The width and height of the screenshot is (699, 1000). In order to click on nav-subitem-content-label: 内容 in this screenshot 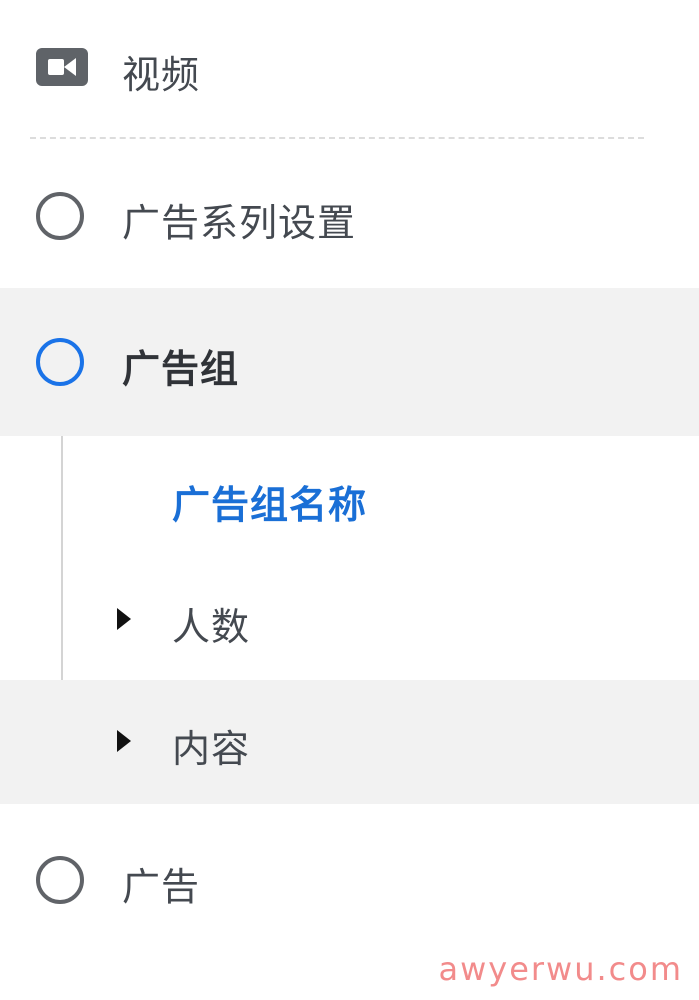, I will do `click(211, 749)`.